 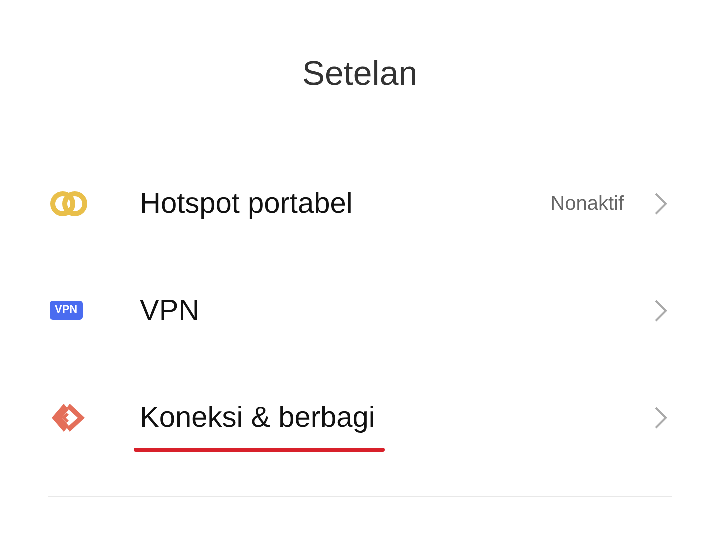 I want to click on page-title: Setelan, so click(x=360, y=74).